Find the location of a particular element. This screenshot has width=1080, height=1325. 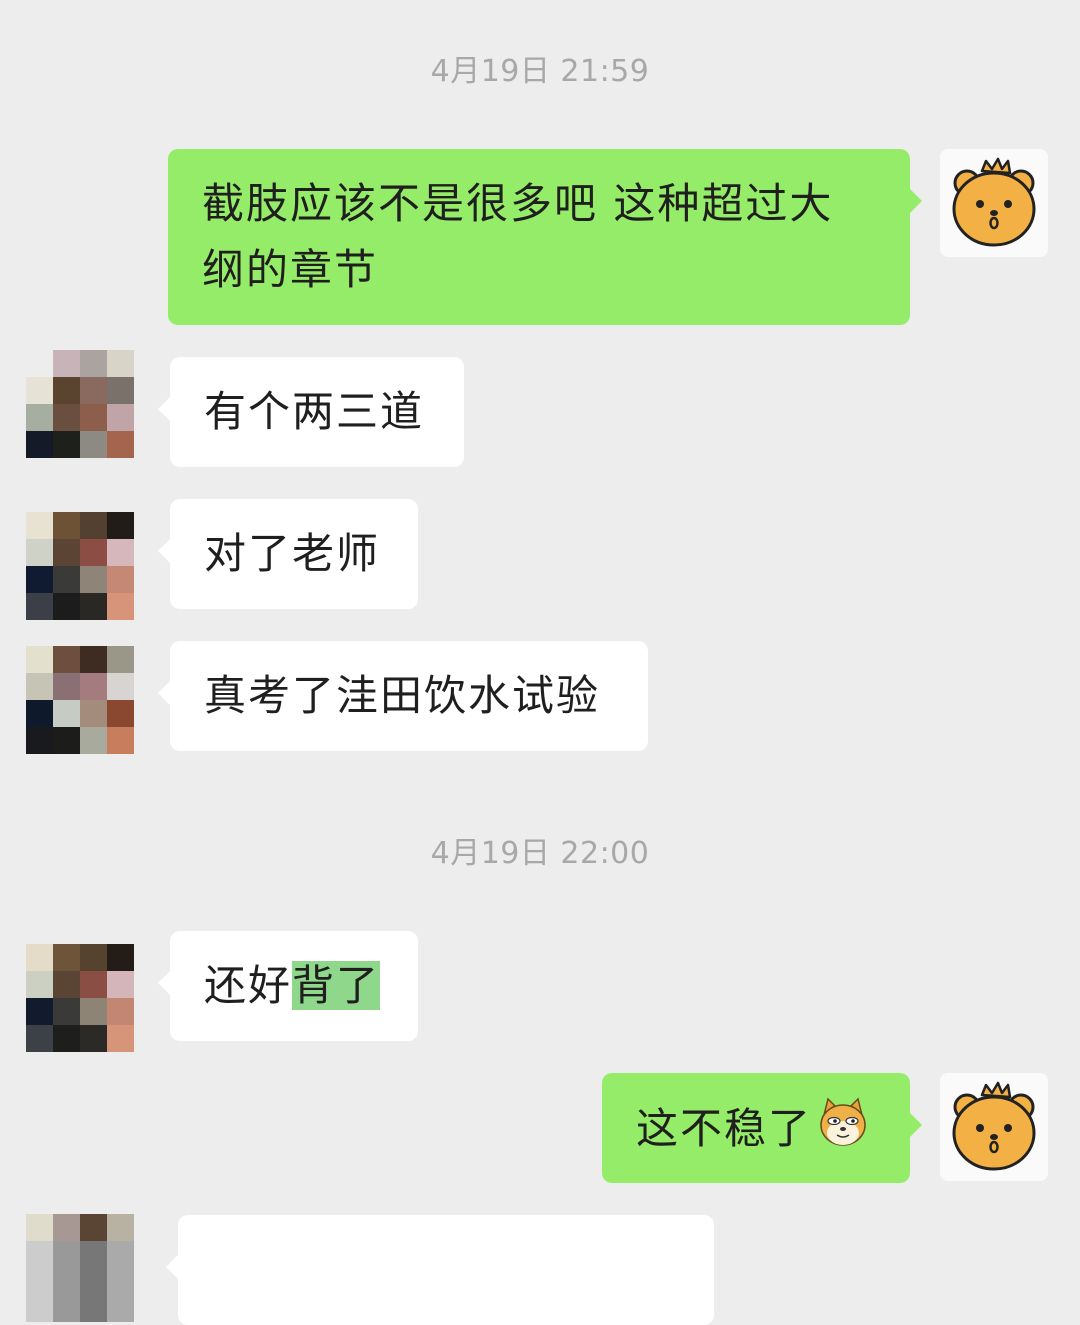

message-text: 有个两三道 is located at coordinates (314, 411).